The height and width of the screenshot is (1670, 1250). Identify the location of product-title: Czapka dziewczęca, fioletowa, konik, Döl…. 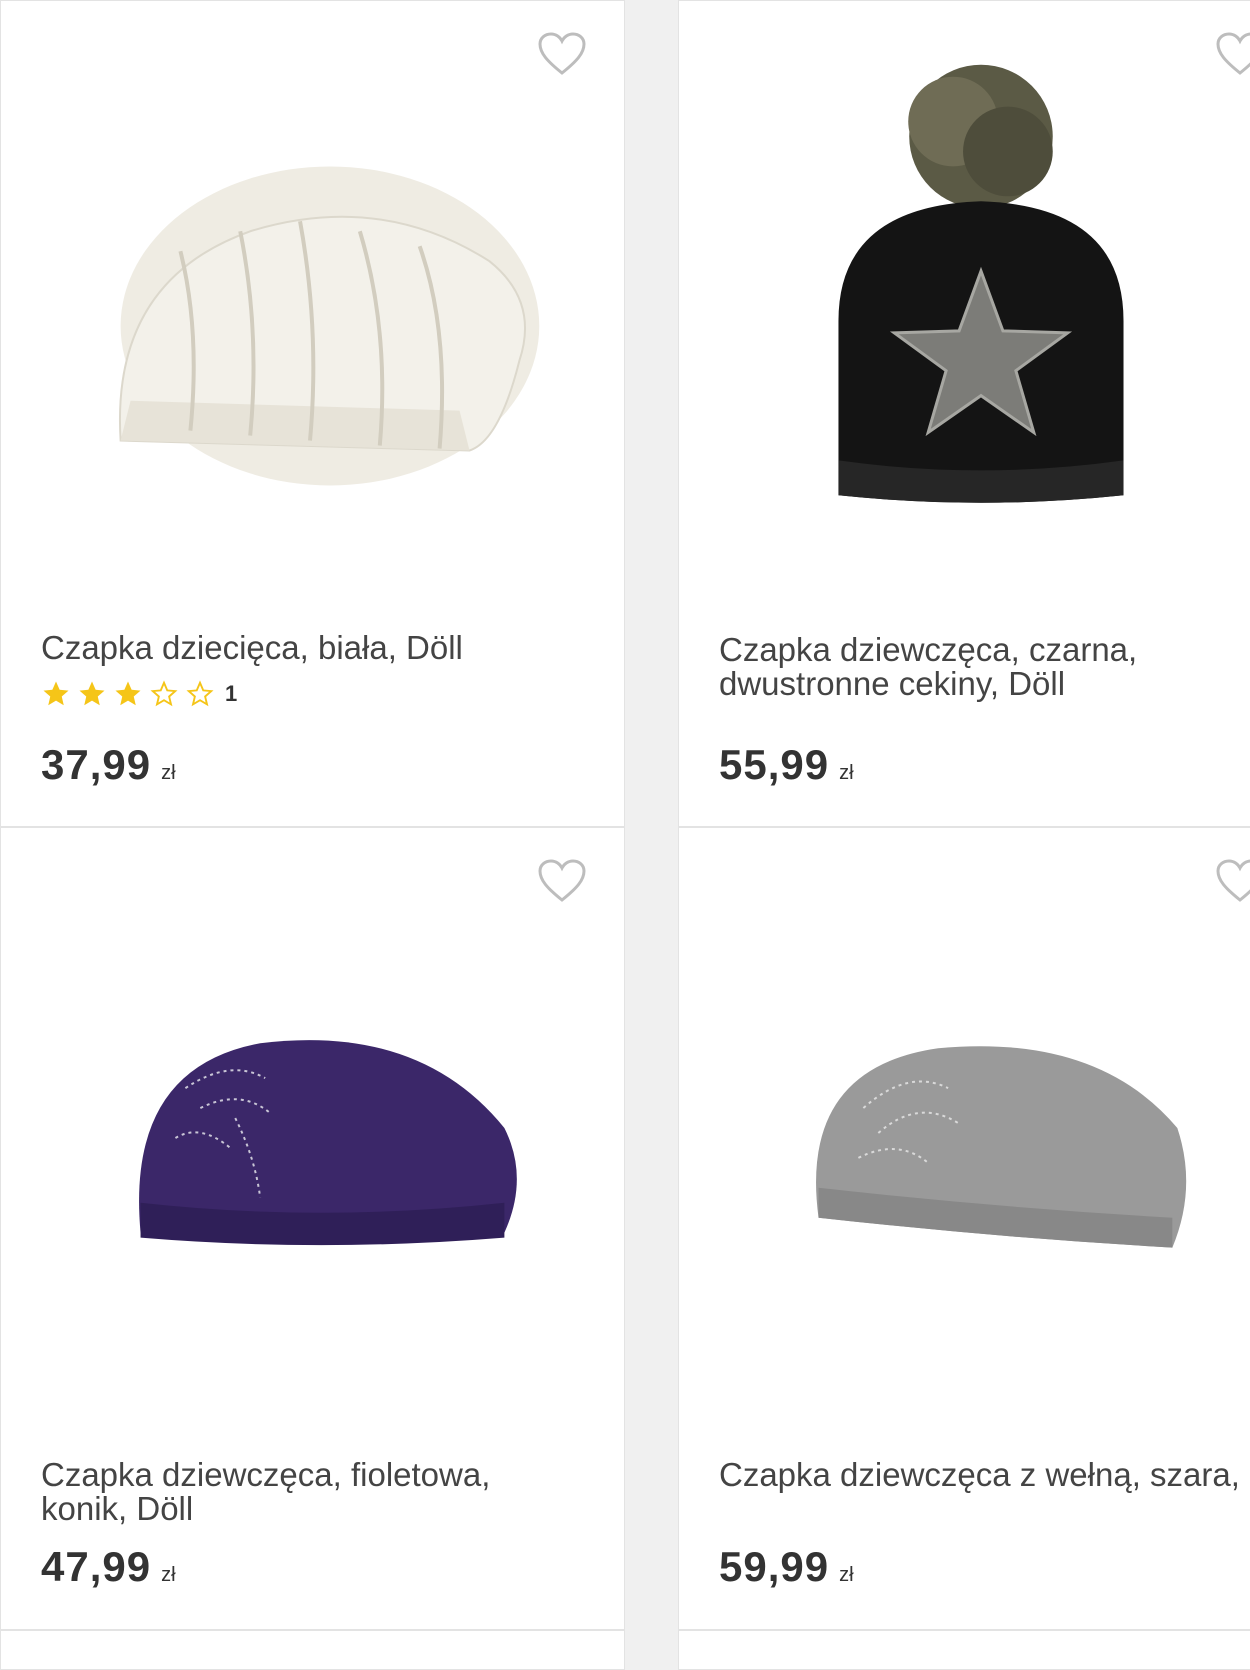
(322, 1492).